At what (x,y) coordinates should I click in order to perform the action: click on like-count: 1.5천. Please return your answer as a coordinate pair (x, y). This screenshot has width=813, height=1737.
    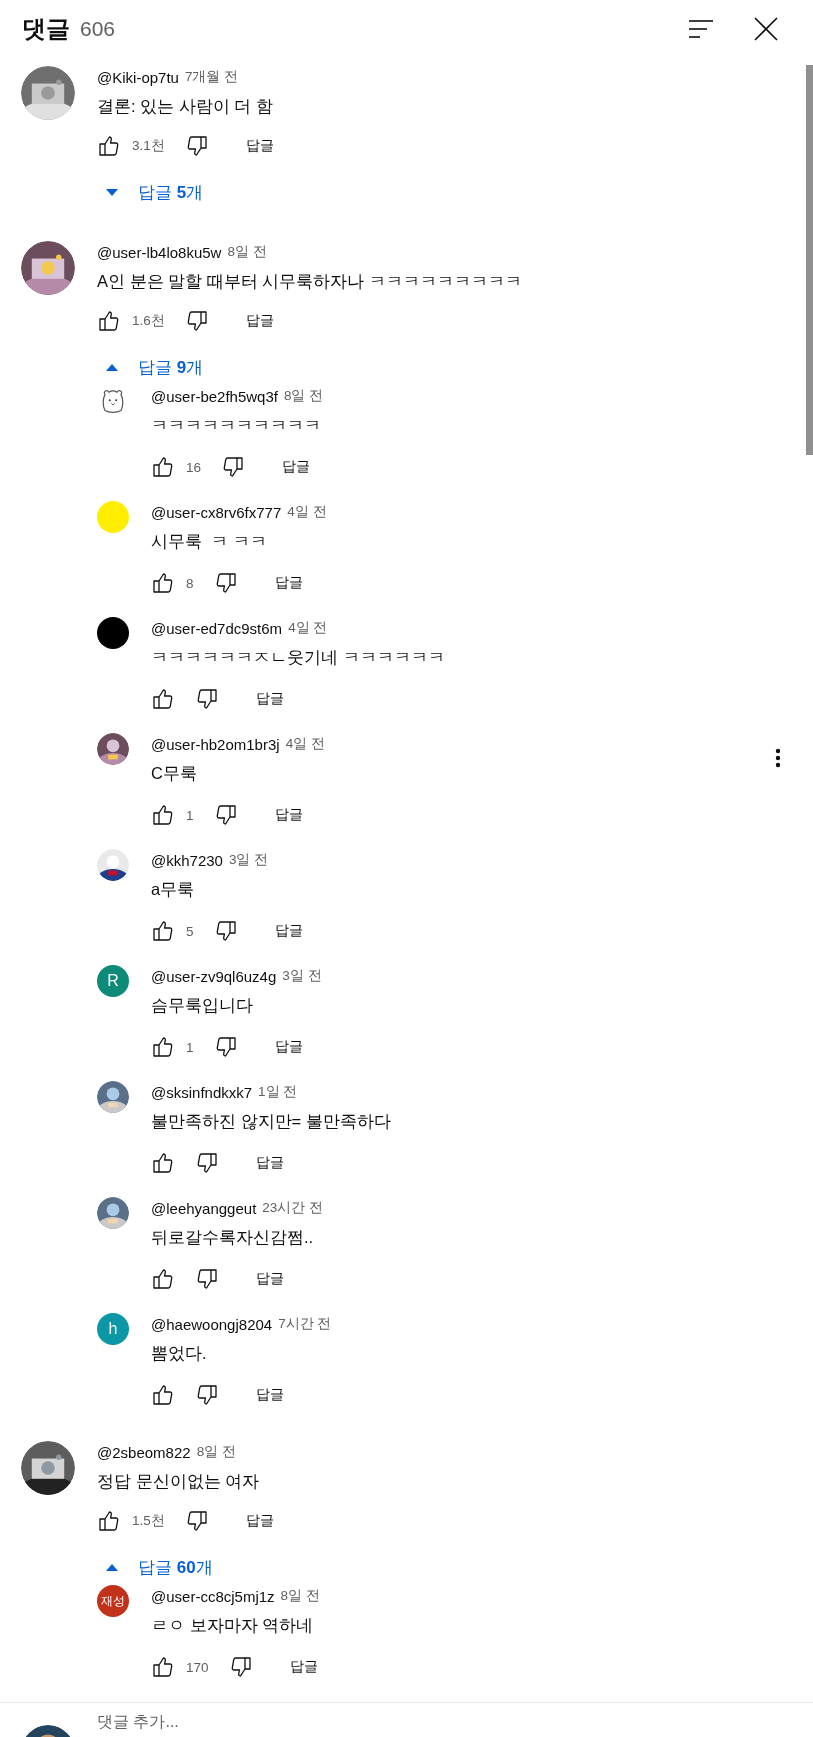
    Looking at the image, I should click on (148, 1521).